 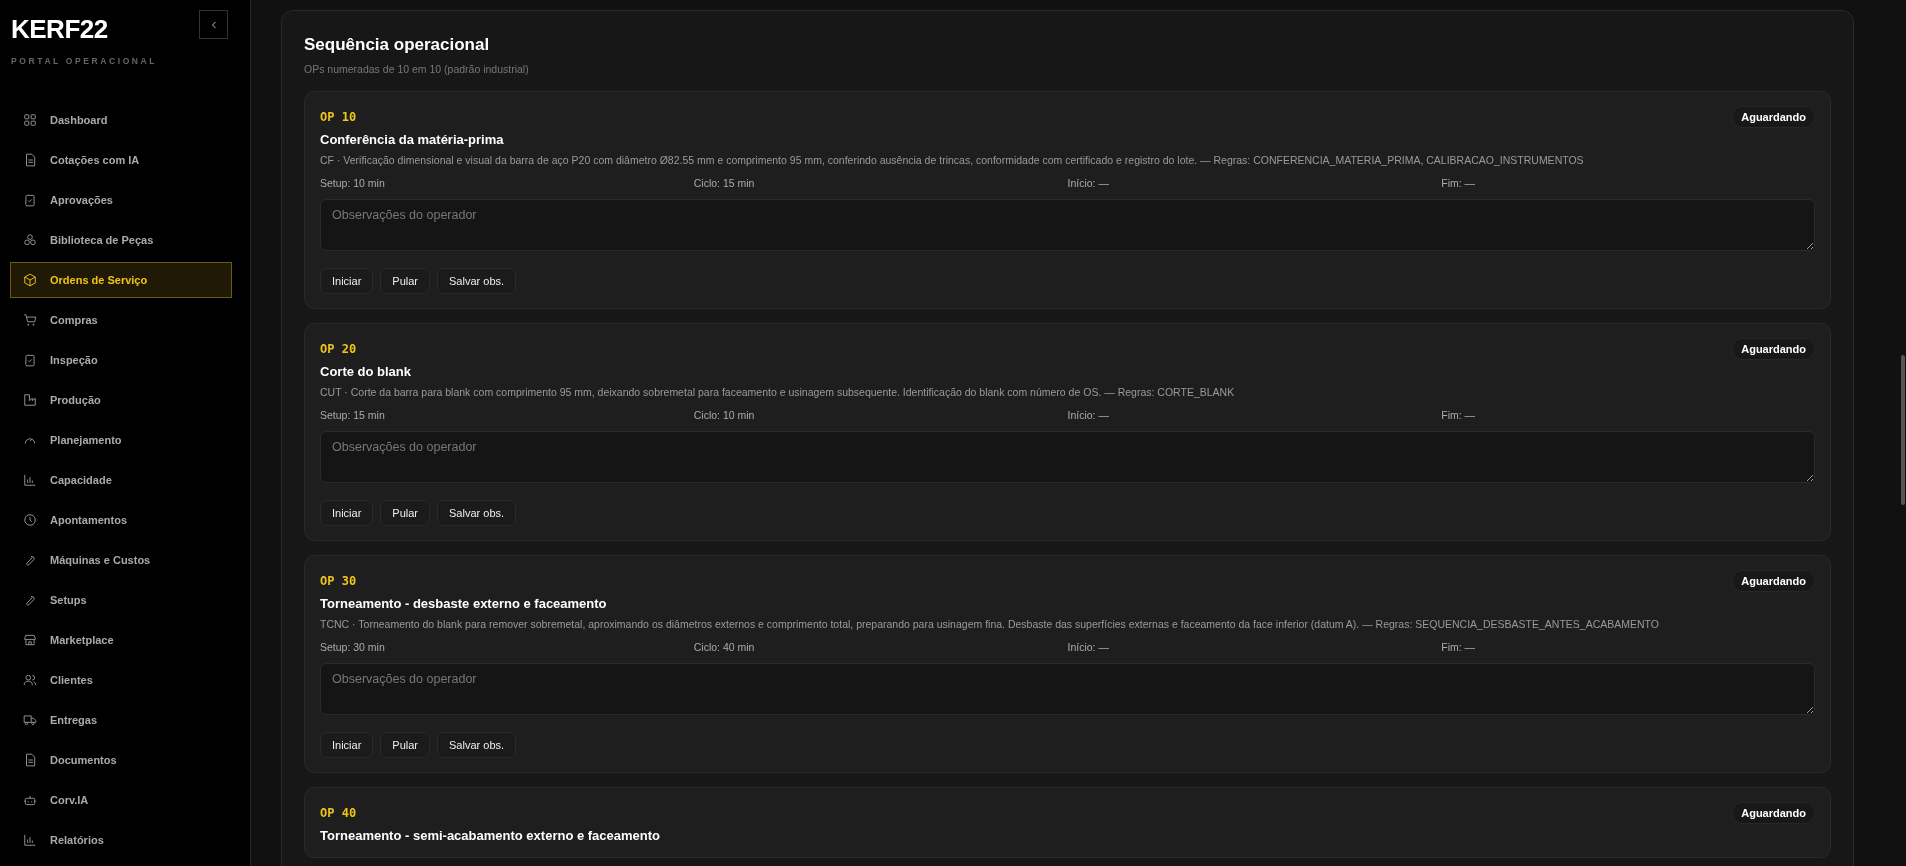 I want to click on operation-meta: Setup: 15 min, so click(x=353, y=415).